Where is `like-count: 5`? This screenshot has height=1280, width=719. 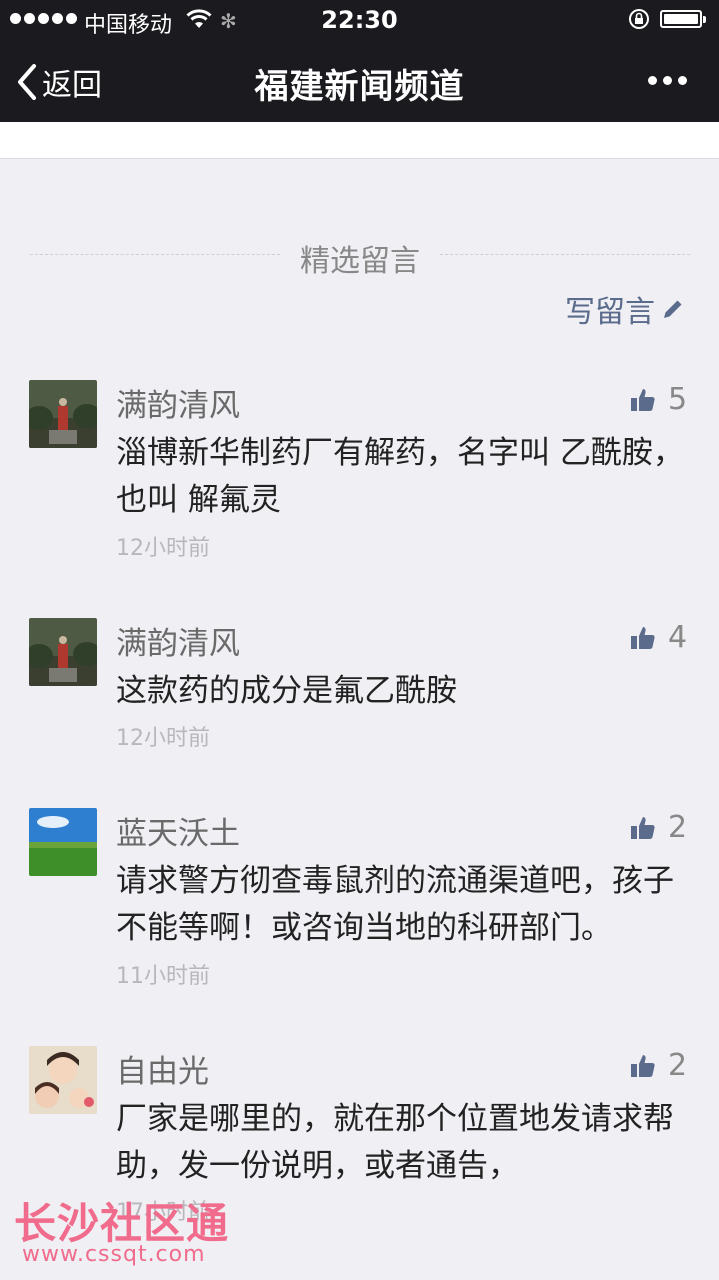 like-count: 5 is located at coordinates (678, 399).